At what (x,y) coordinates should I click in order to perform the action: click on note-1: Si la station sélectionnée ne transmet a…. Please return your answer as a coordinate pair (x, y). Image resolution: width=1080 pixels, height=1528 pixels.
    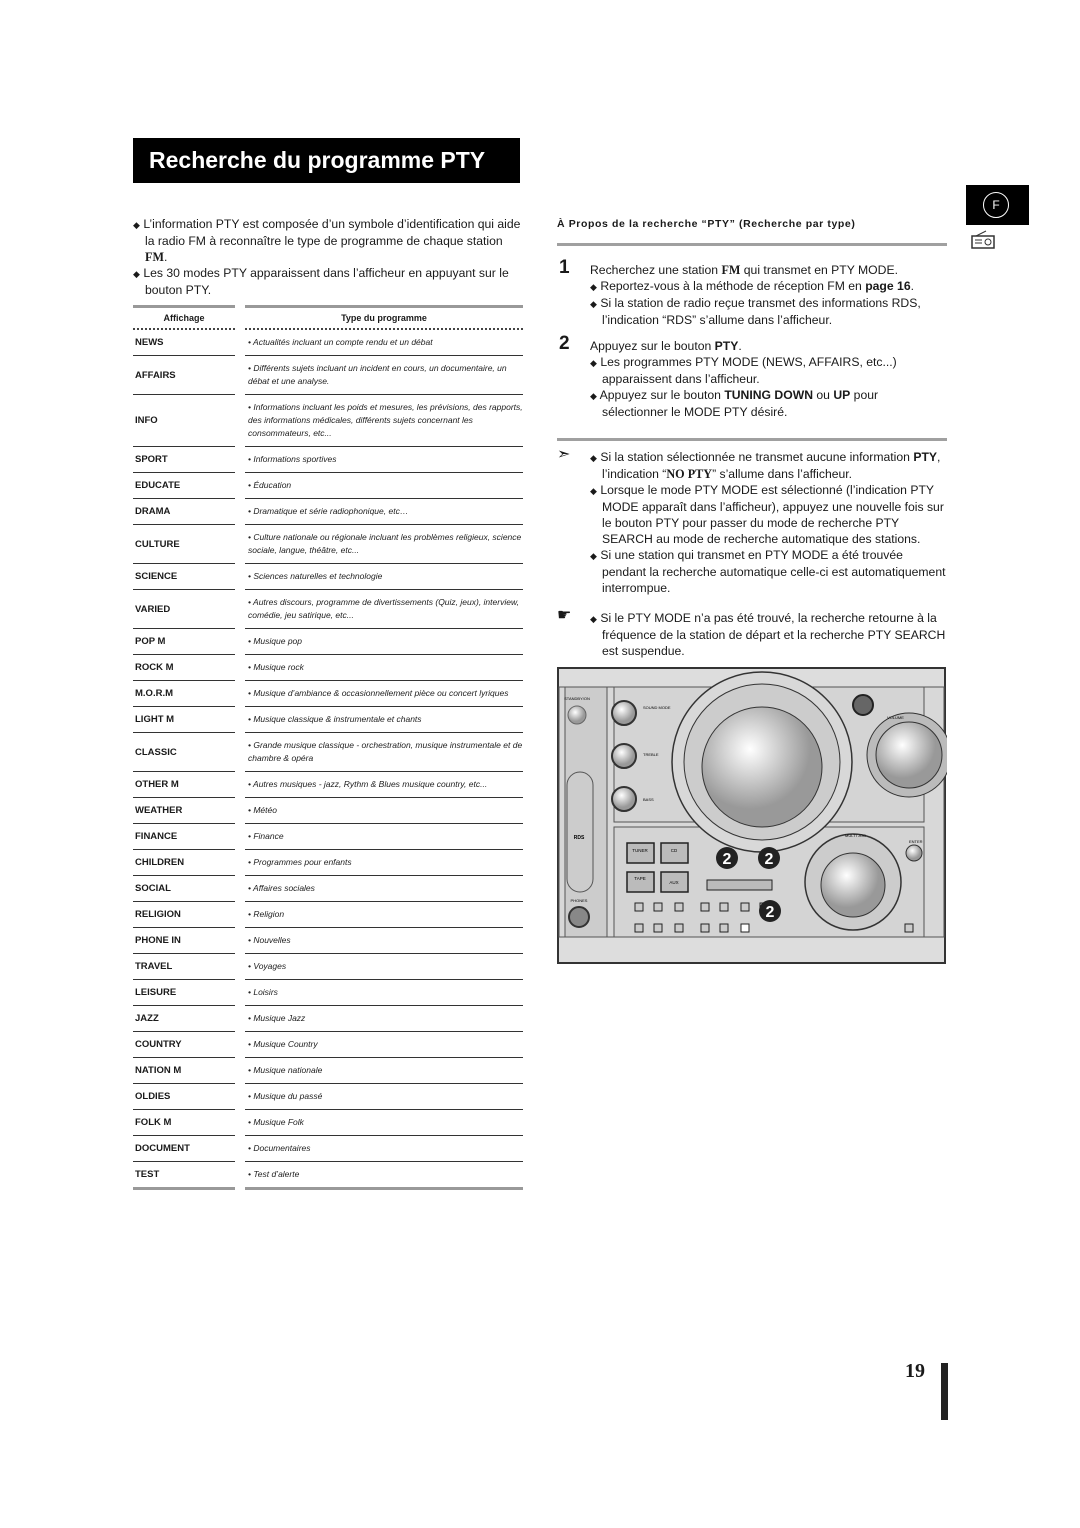
    Looking at the image, I should click on (757, 457).